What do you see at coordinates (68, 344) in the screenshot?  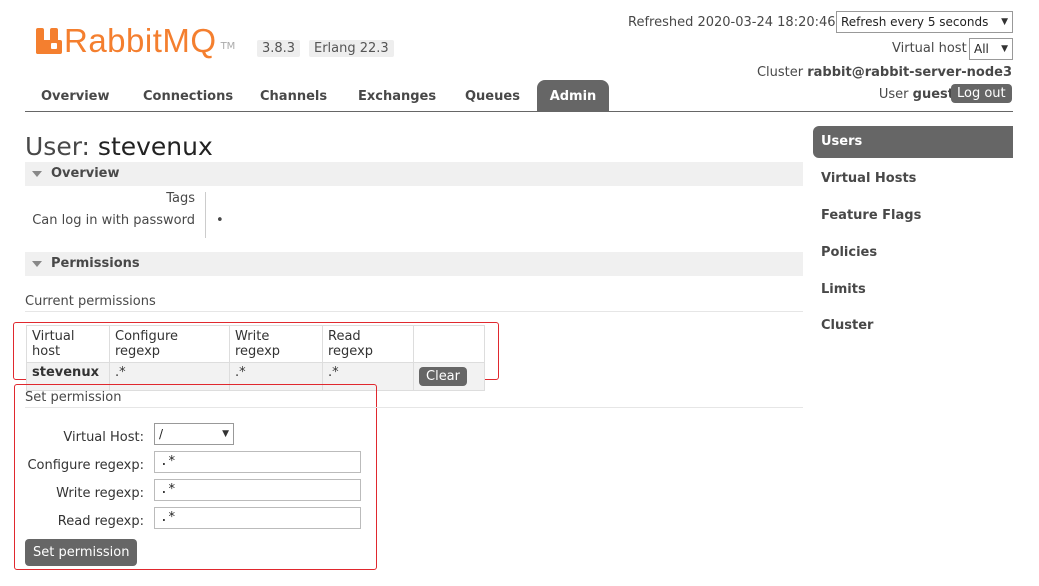 I see `col-virtual-host: Virtual host` at bounding box center [68, 344].